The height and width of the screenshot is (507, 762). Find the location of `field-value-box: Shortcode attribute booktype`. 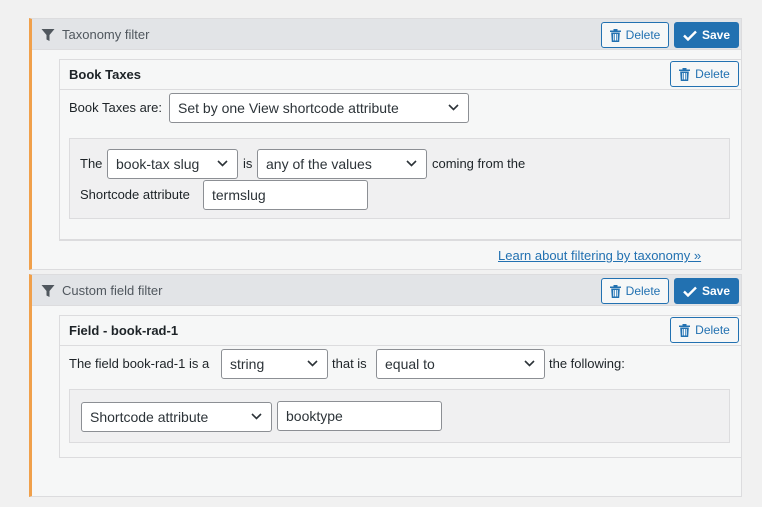

field-value-box: Shortcode attribute booktype is located at coordinates (399, 416).